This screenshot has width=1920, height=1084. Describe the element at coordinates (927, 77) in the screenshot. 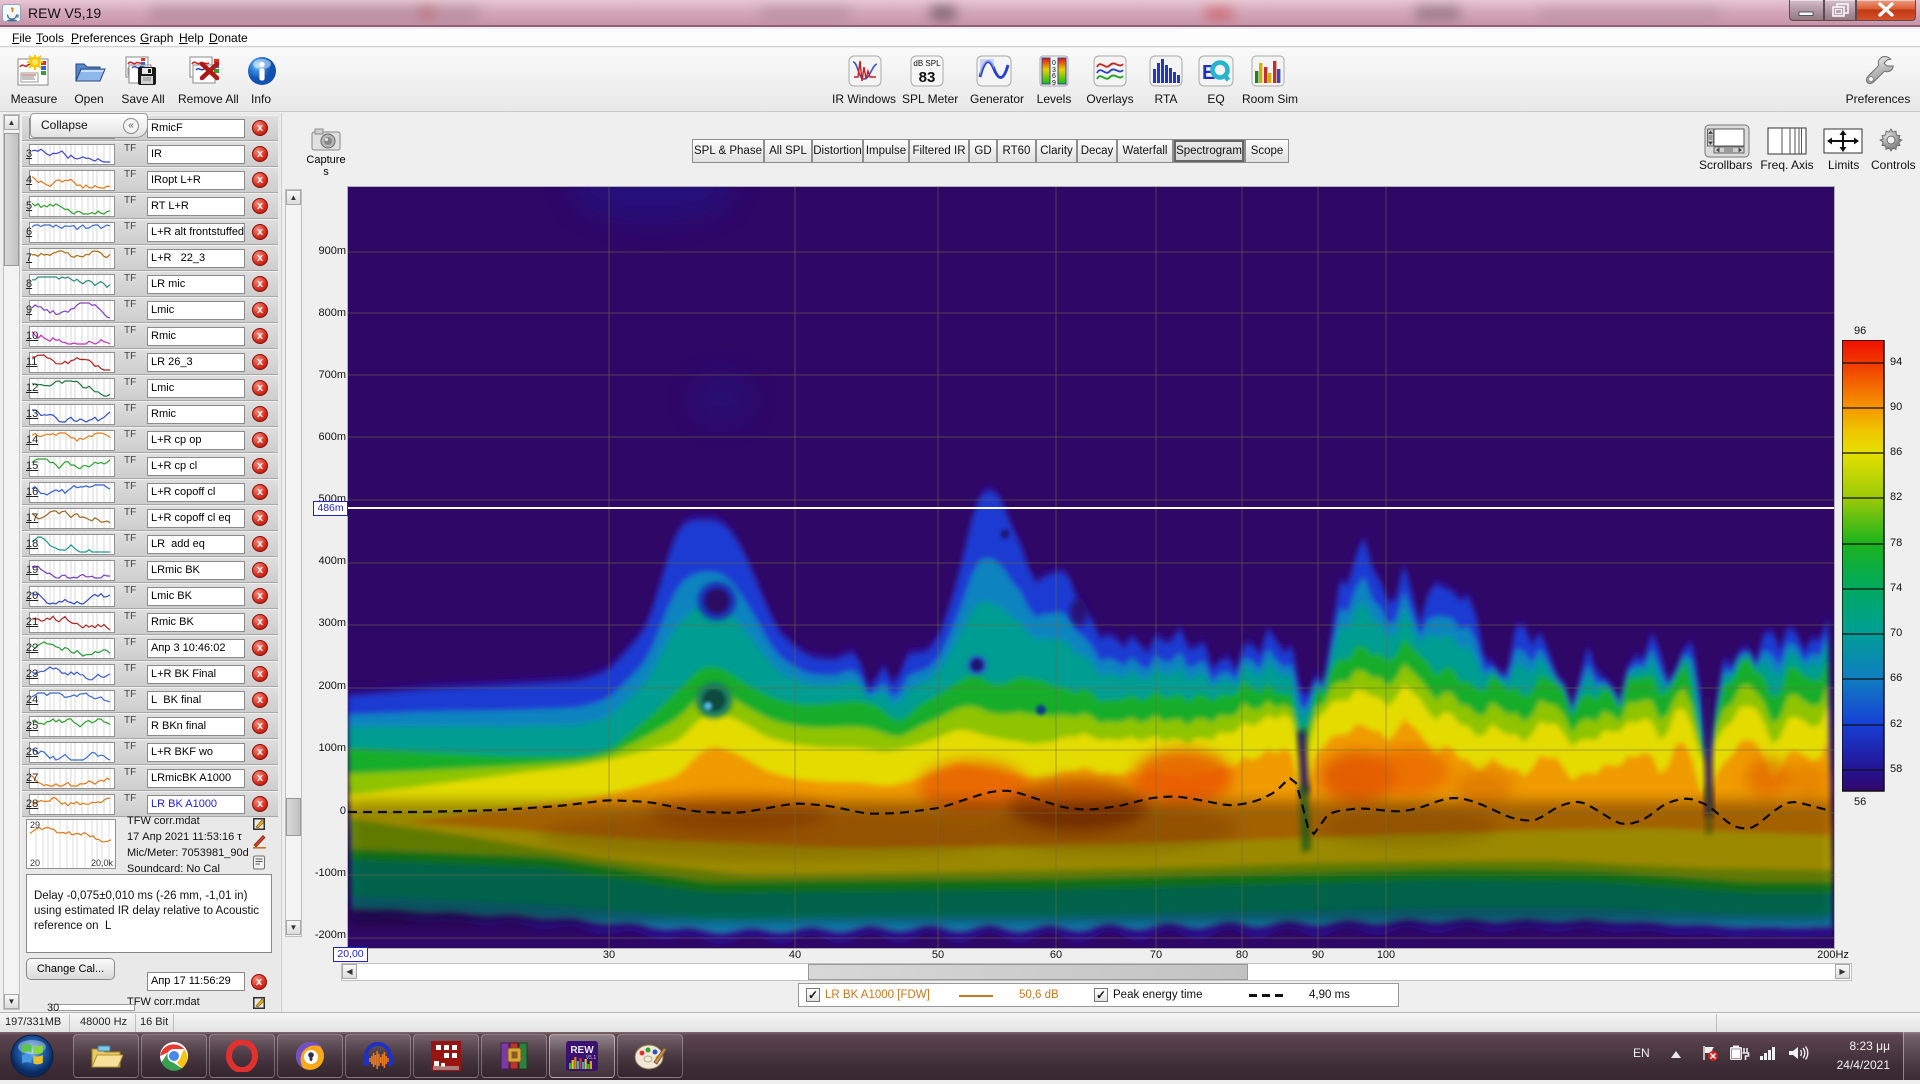

I see `svg-text: 83` at that location.